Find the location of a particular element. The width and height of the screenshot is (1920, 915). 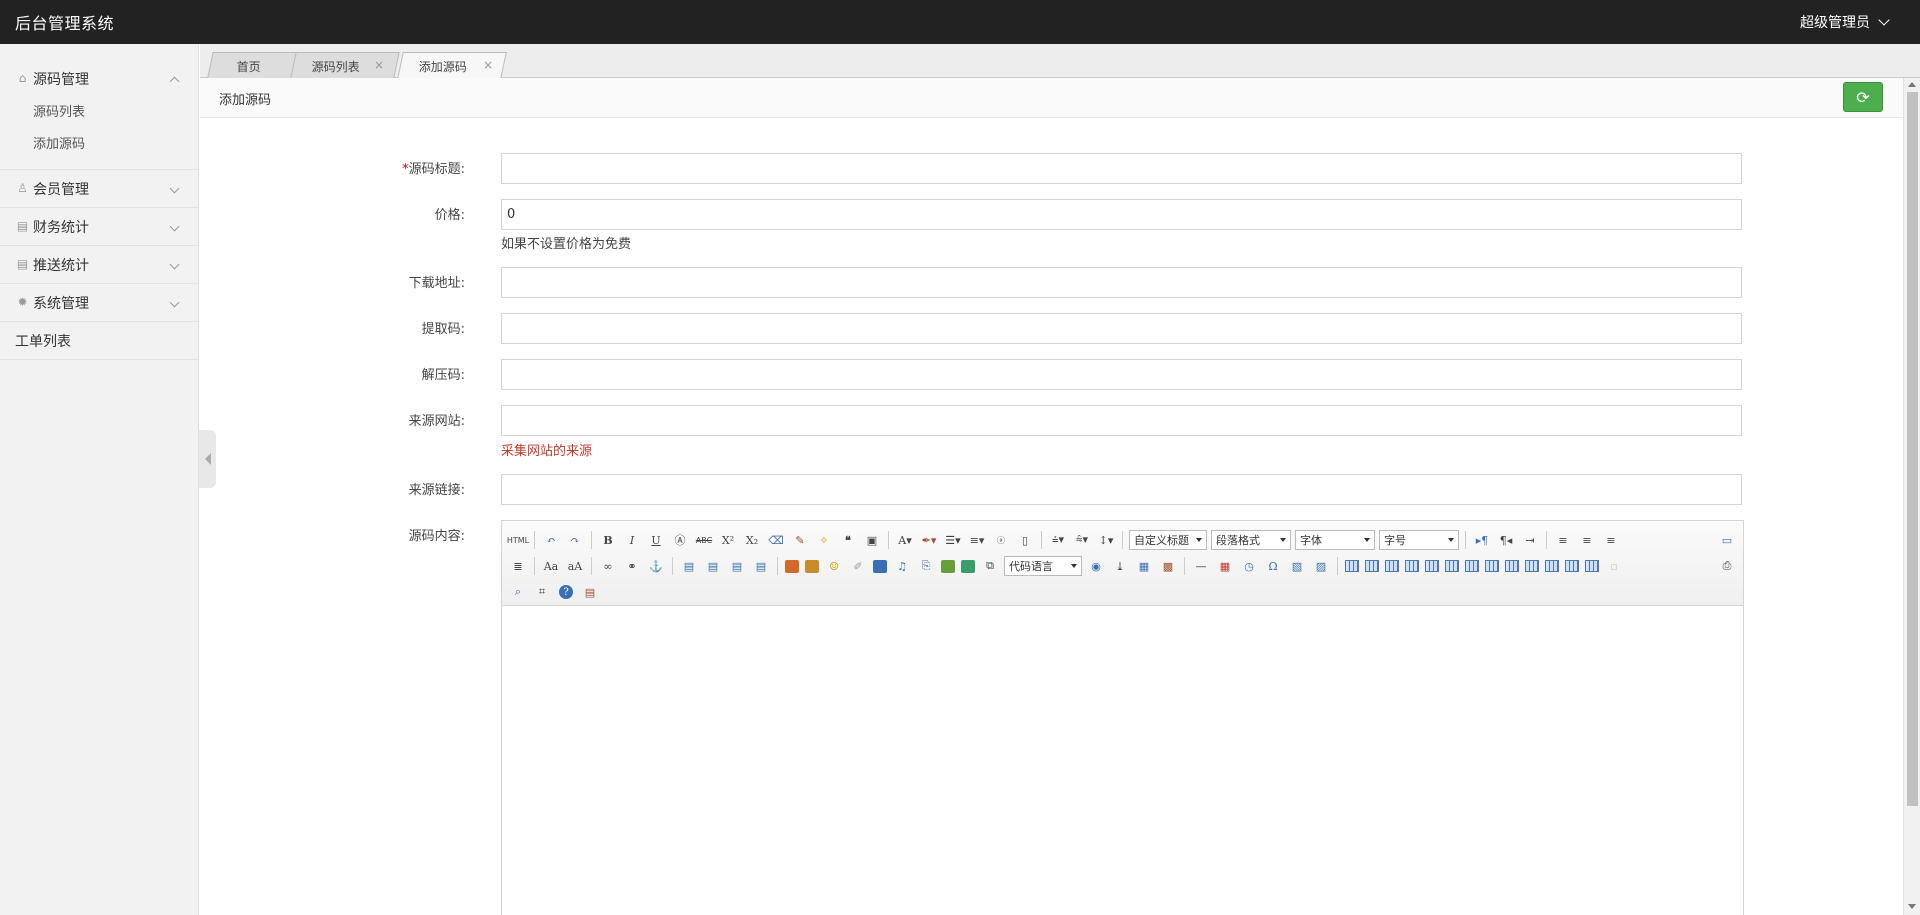

insert-table-icon is located at coordinates (1352, 566).